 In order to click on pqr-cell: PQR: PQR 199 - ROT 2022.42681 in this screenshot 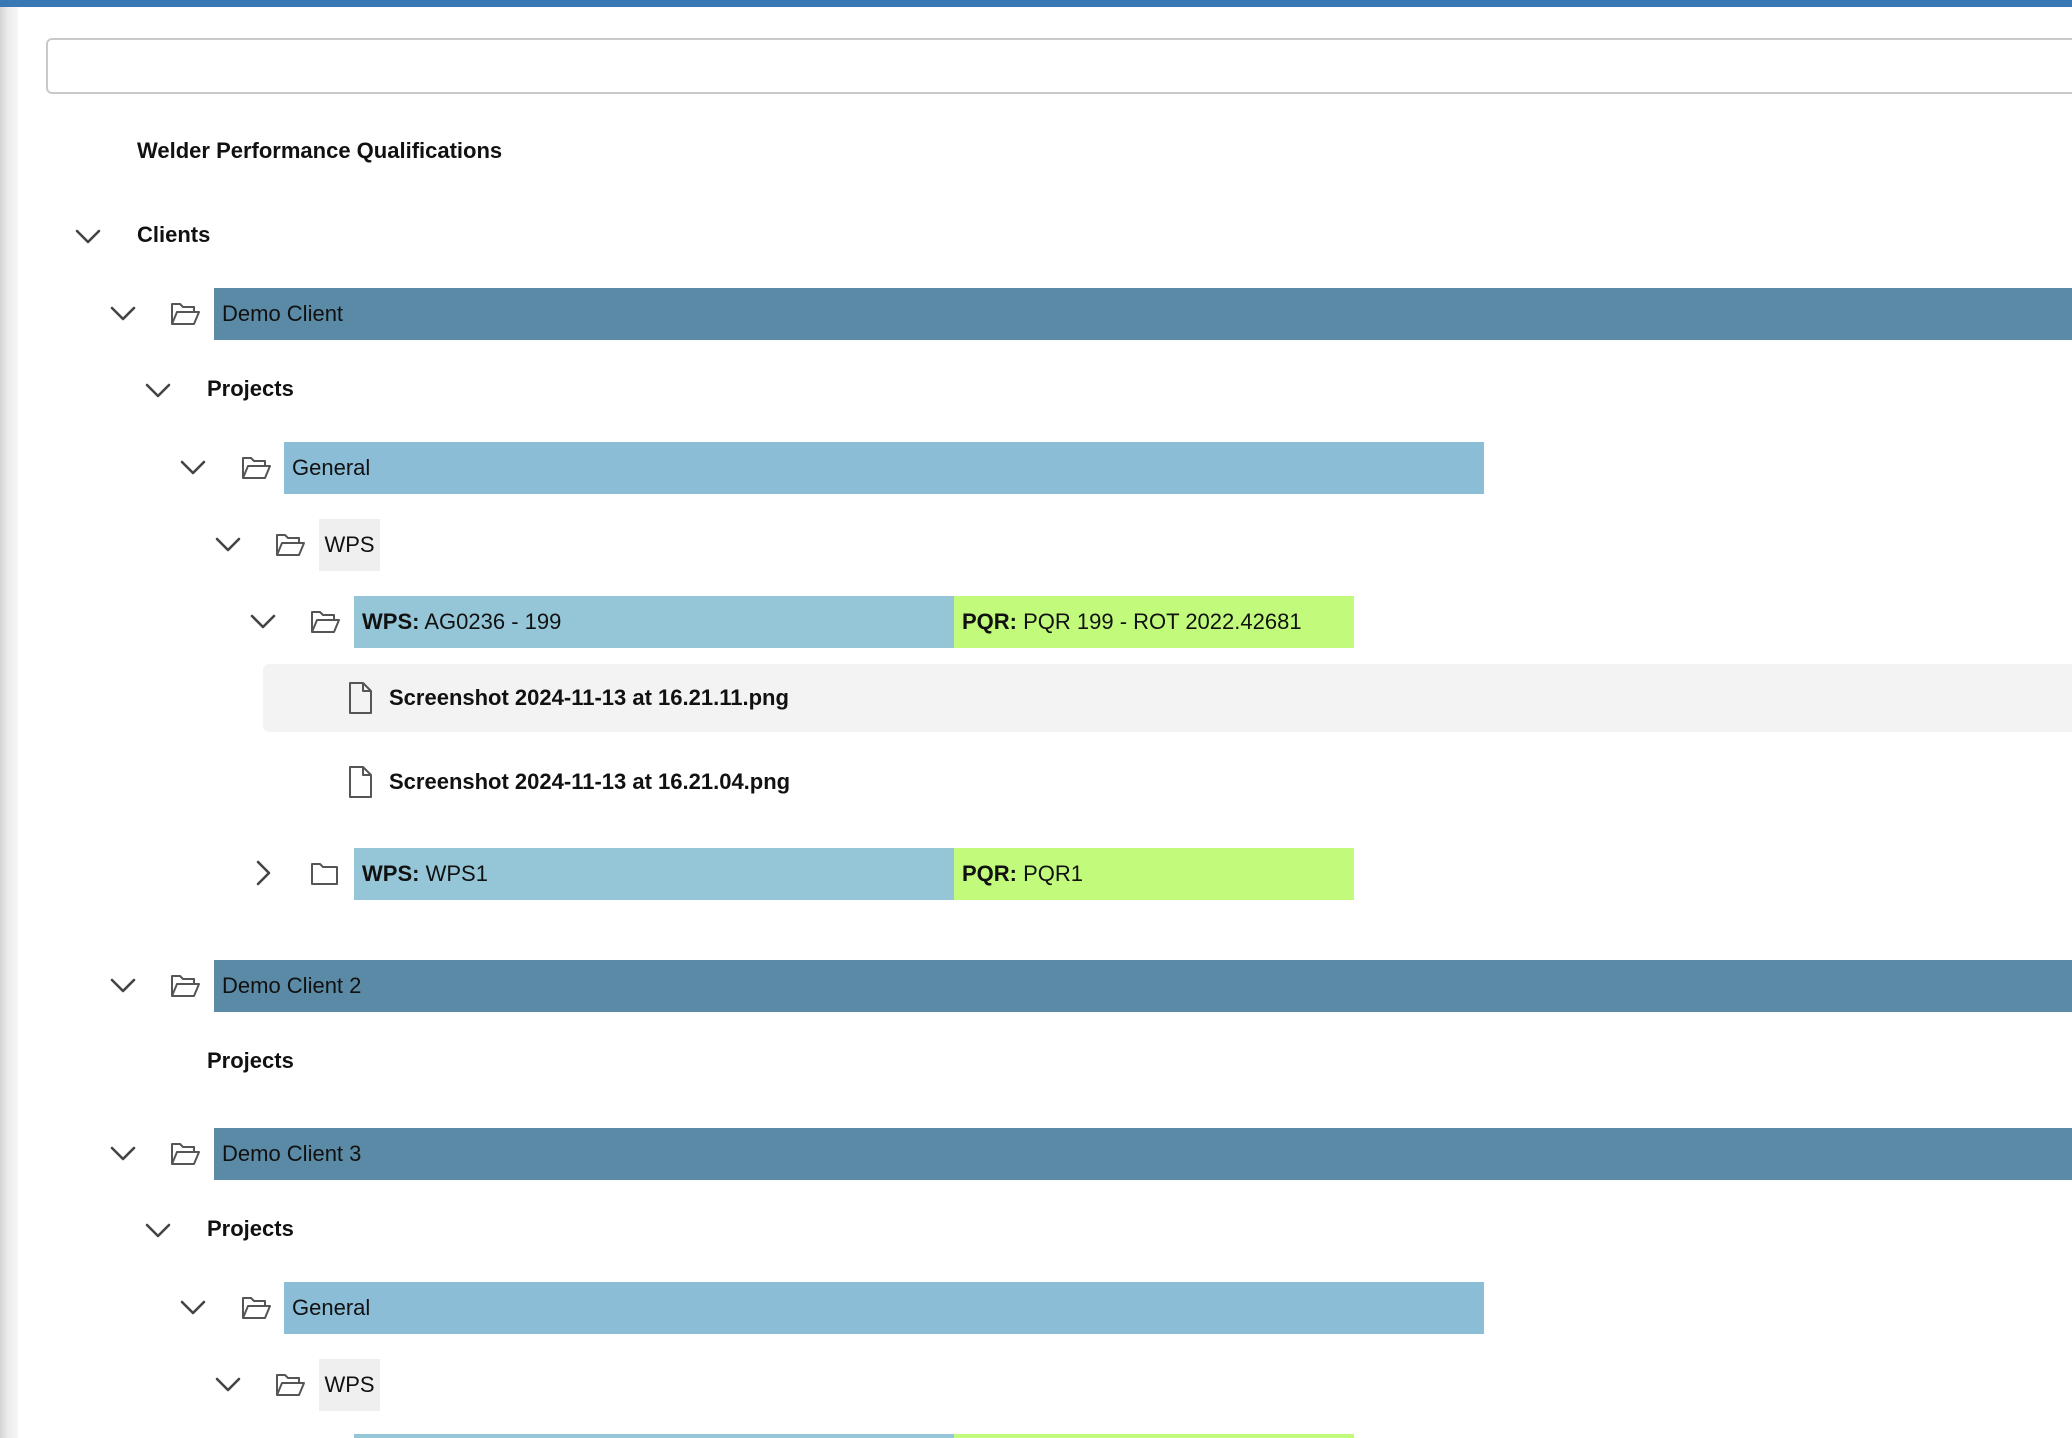, I will do `click(1154, 622)`.